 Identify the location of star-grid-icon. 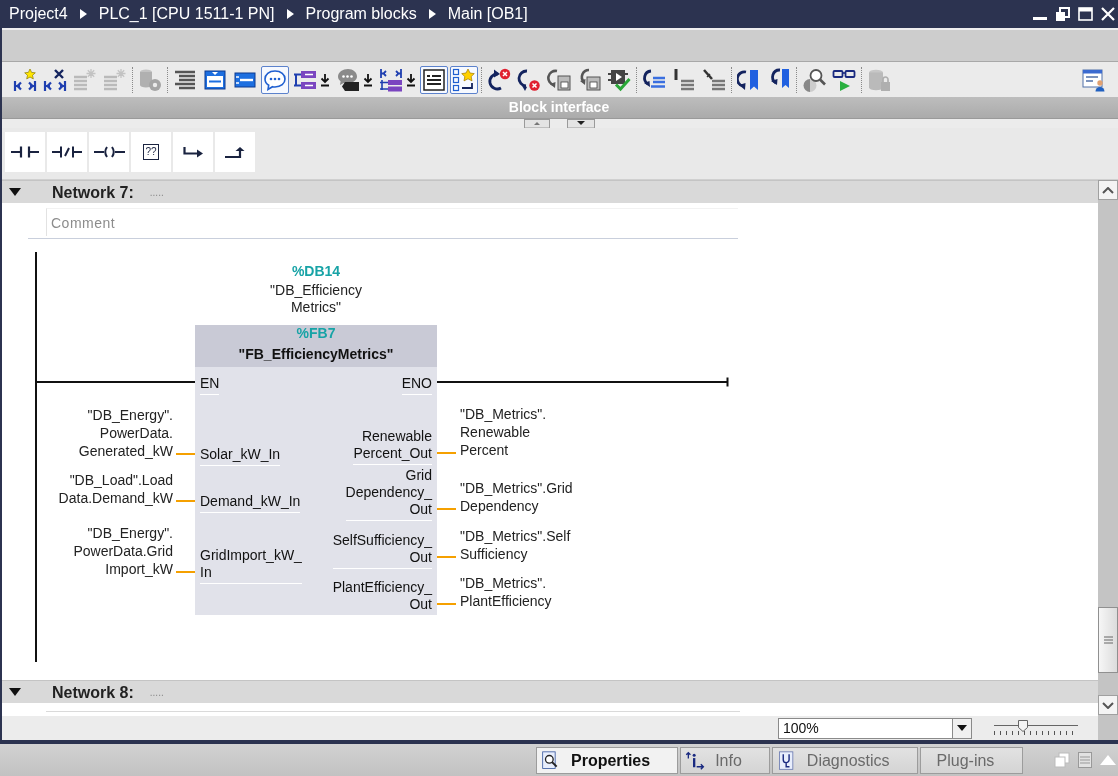
(464, 79).